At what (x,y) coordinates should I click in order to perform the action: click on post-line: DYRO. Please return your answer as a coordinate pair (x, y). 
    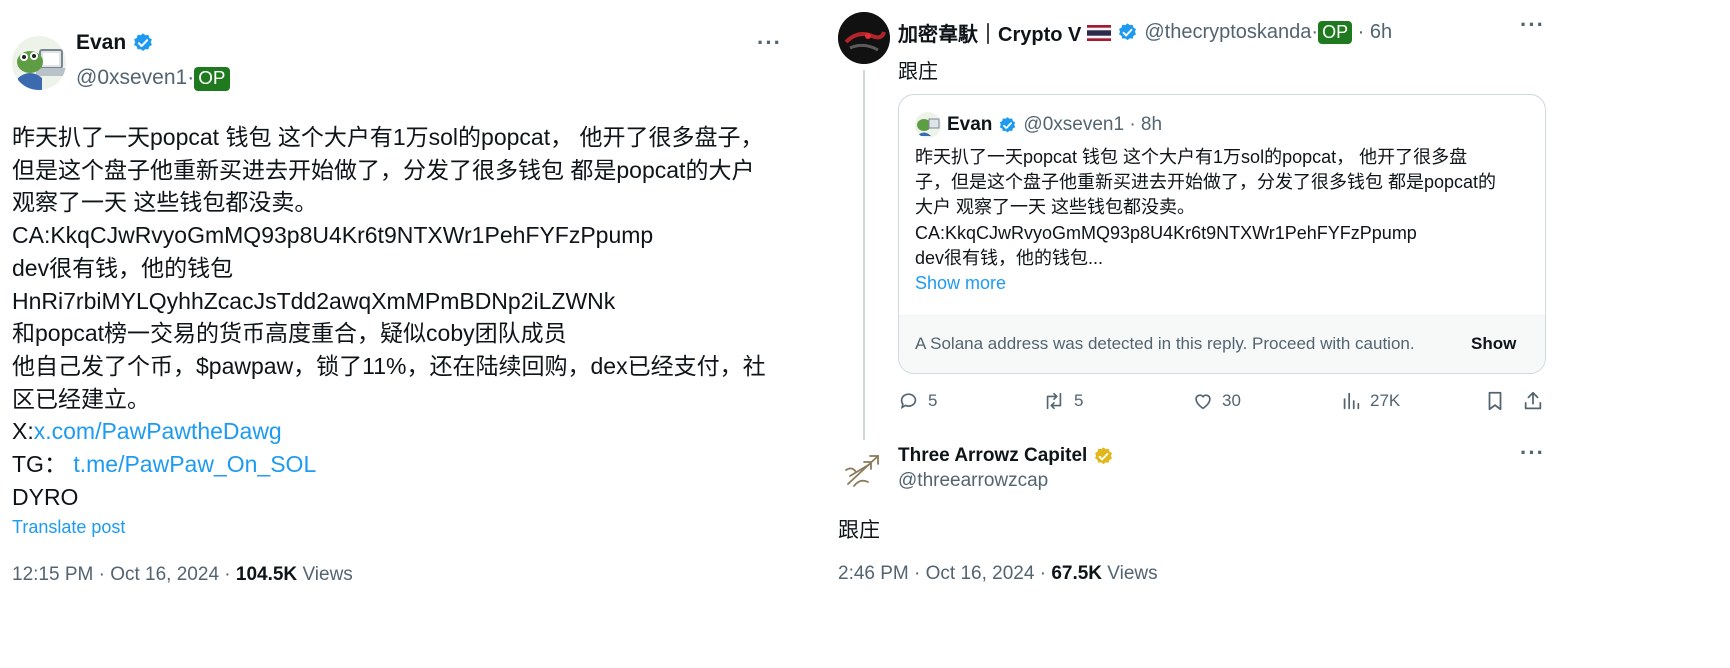
    Looking at the image, I should click on (45, 496).